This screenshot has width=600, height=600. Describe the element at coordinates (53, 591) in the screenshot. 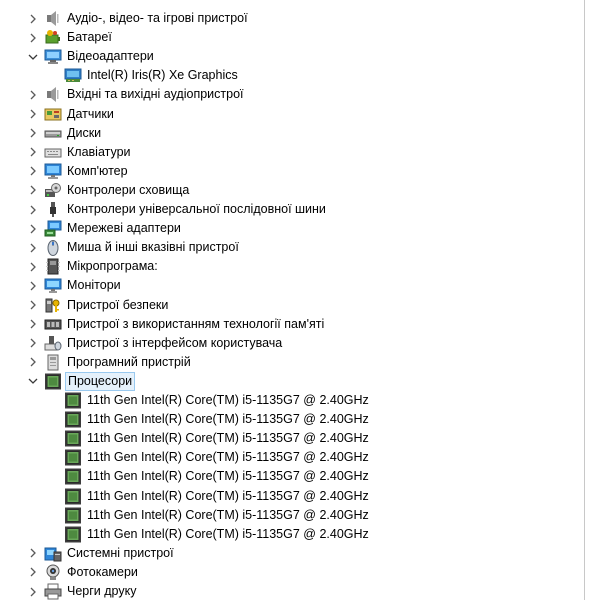

I see `print-queue-icon` at that location.